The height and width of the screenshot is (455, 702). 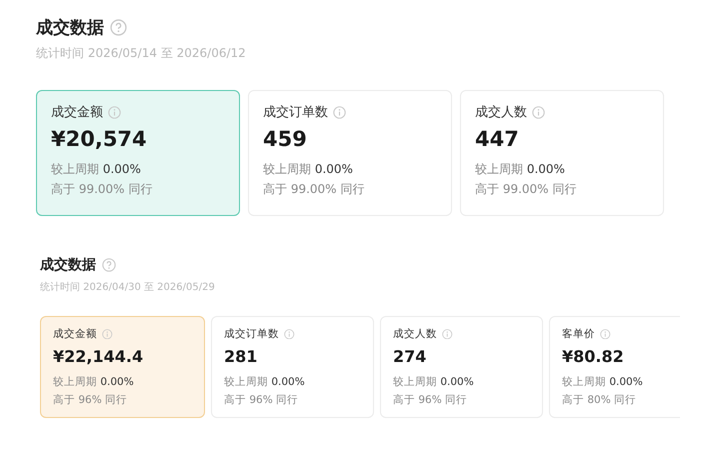 I want to click on metric-value: 274, so click(x=410, y=356).